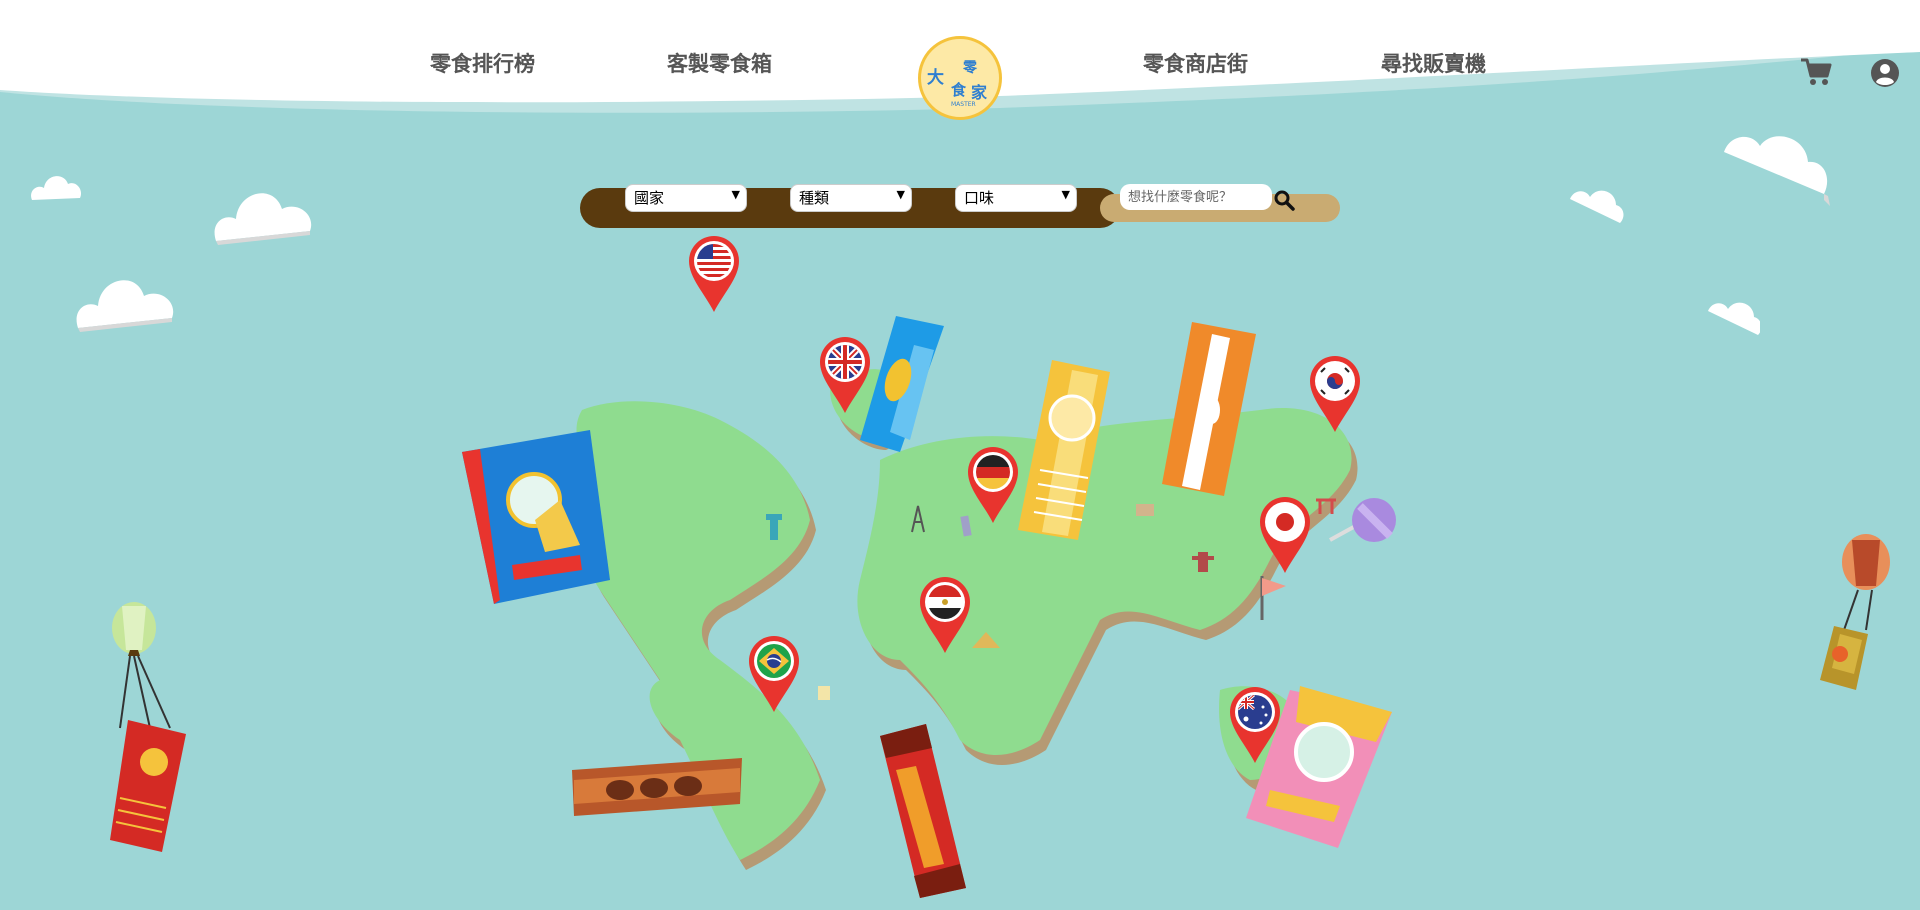 Image resolution: width=1920 pixels, height=910 pixels. Describe the element at coordinates (923, 811) in the screenshot. I see `snack-bar-red` at that location.